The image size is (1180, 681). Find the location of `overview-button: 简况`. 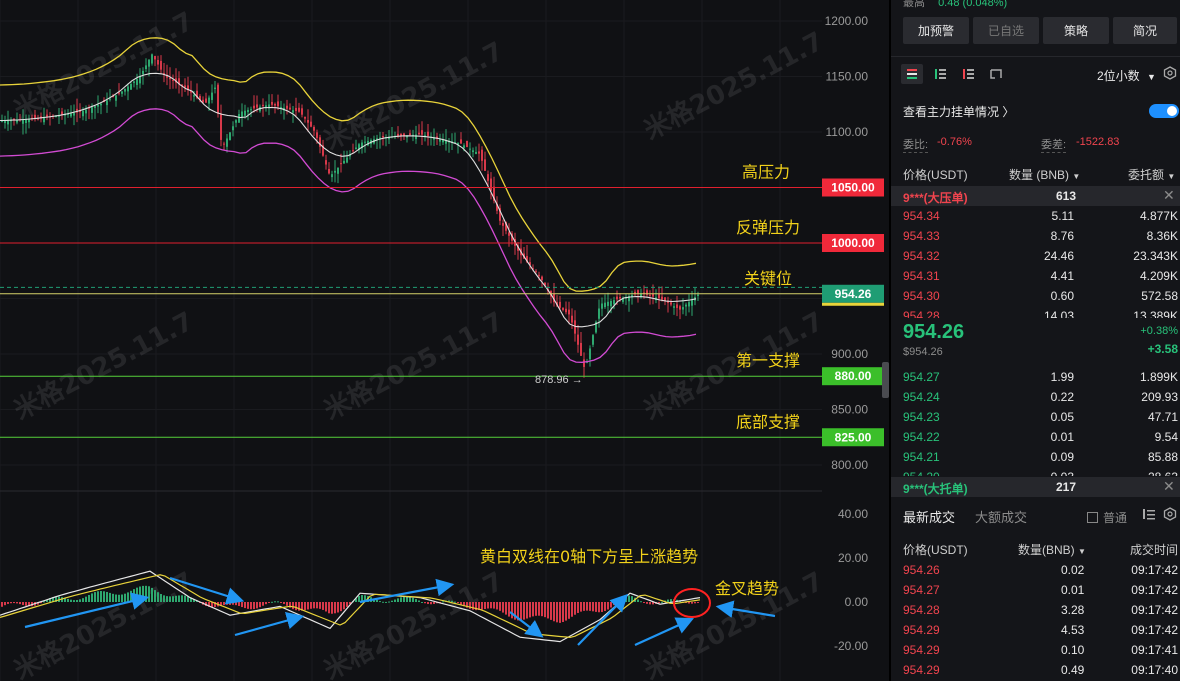

overview-button: 简况 is located at coordinates (1145, 30).